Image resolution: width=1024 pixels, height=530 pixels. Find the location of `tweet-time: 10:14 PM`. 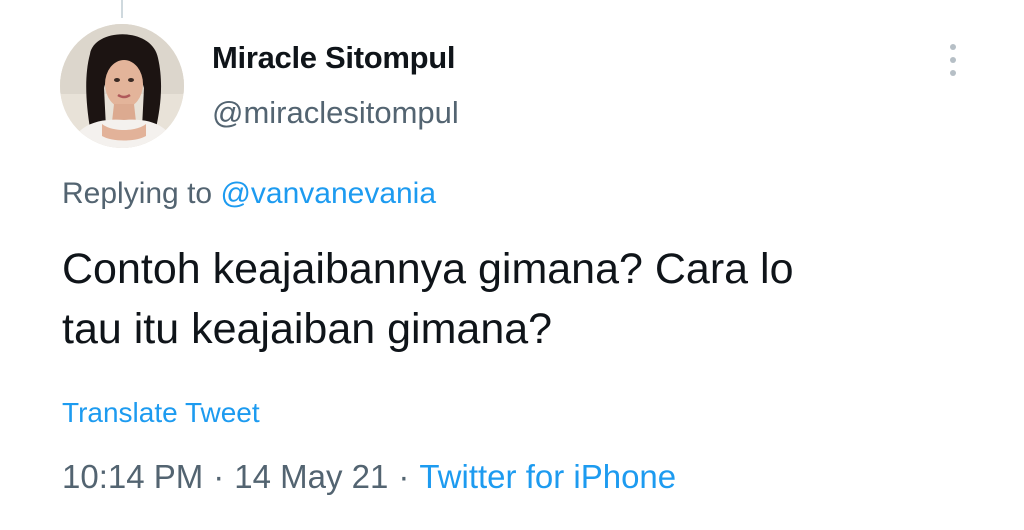

tweet-time: 10:14 PM is located at coordinates (132, 476).